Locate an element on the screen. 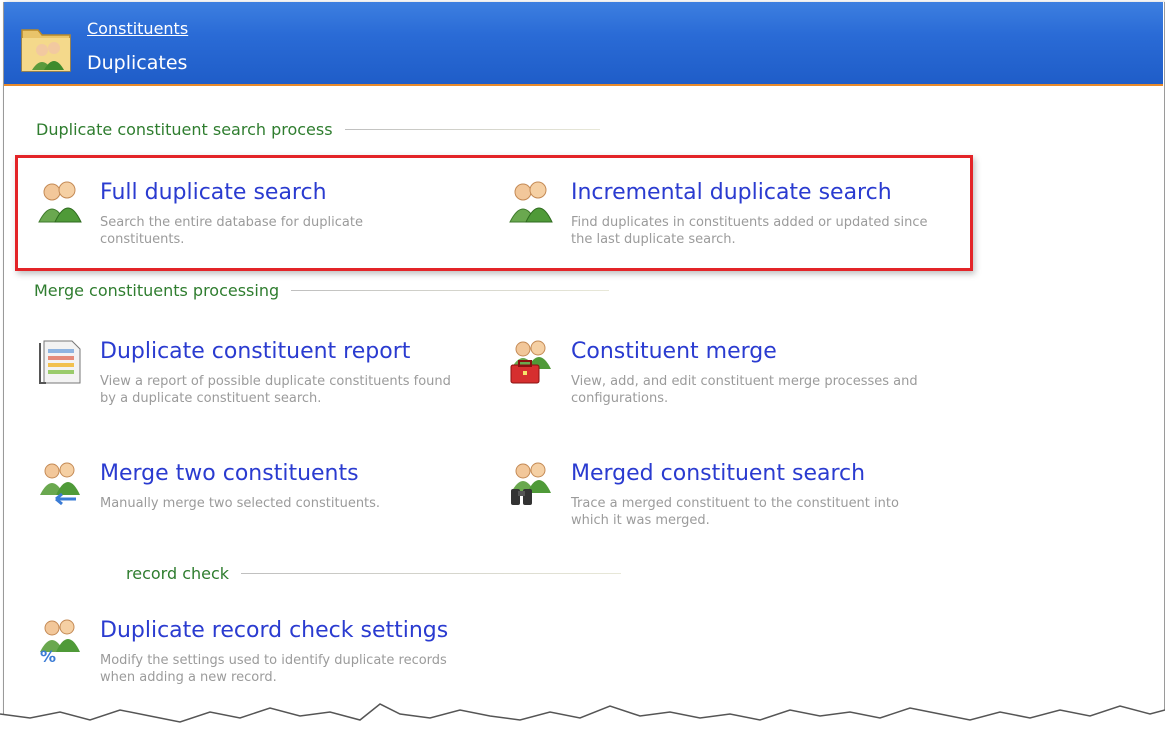 The image size is (1165, 750). page-title: Duplicates is located at coordinates (137, 63).